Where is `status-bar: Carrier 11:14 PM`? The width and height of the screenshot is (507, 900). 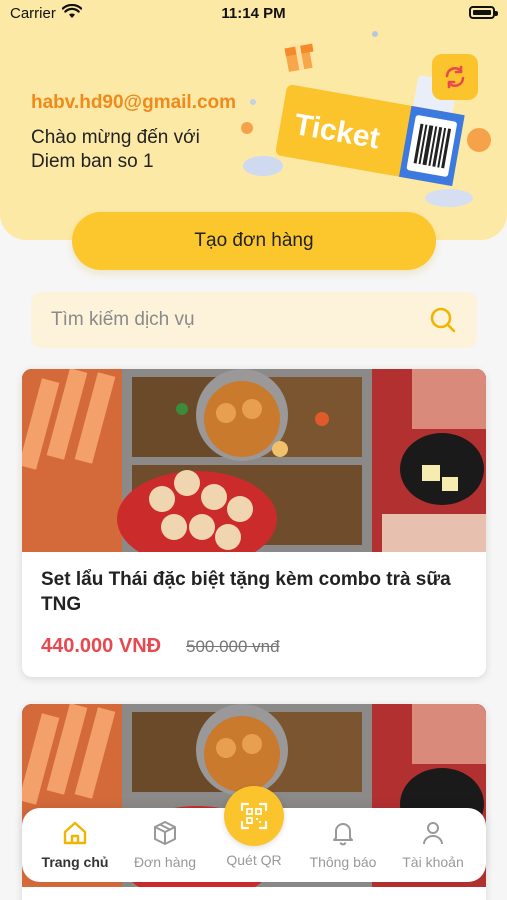
status-bar: Carrier 11:14 PM is located at coordinates (253, 14).